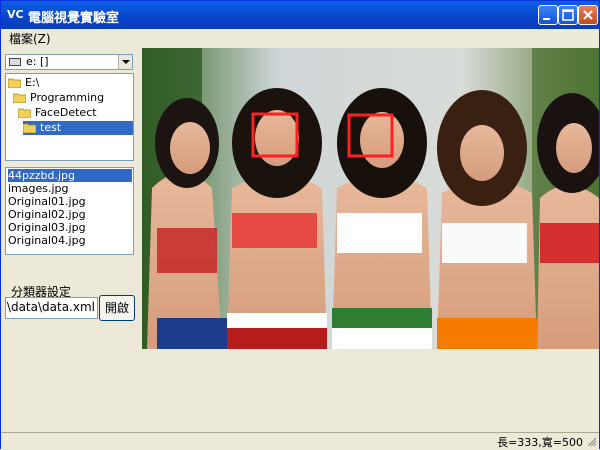  Describe the element at coordinates (32, 82) in the screenshot. I see `directory-label: E:\` at that location.